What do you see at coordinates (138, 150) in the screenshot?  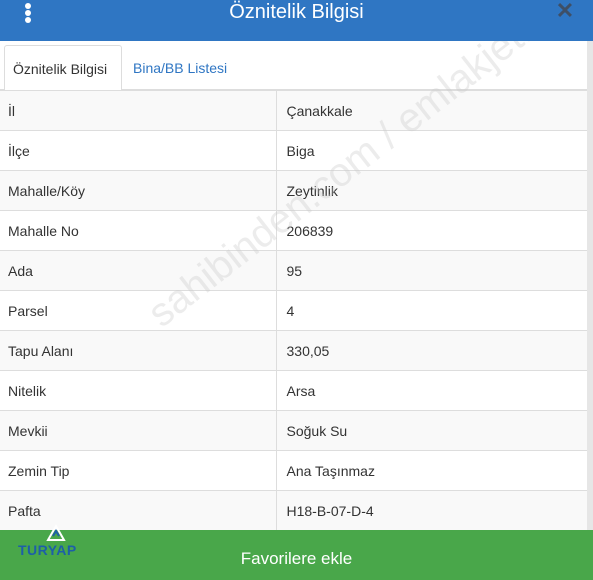 I see `attribute-key: İlçe` at bounding box center [138, 150].